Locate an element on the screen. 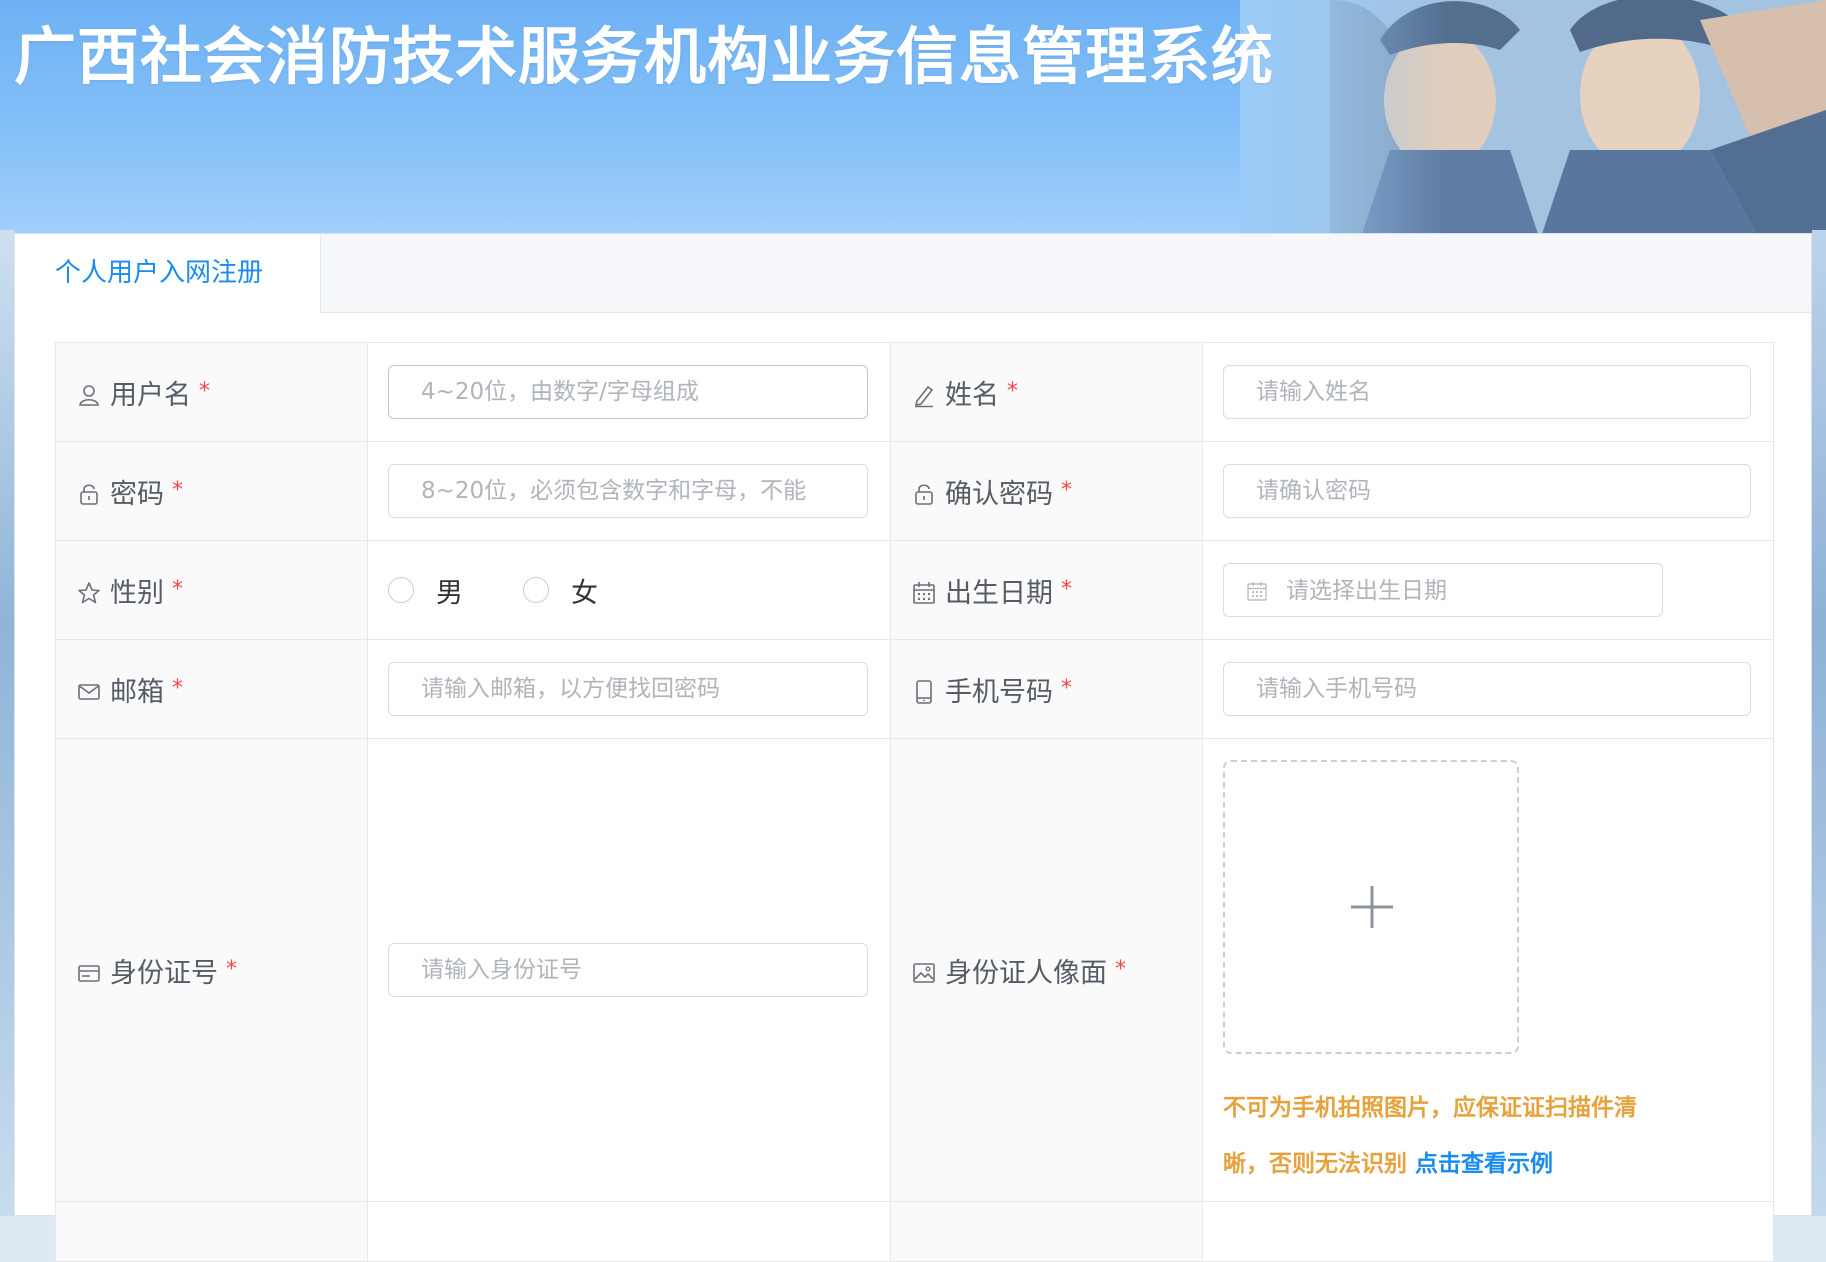 The width and height of the screenshot is (1826, 1262). background-strip-right is located at coordinates (1819, 723).